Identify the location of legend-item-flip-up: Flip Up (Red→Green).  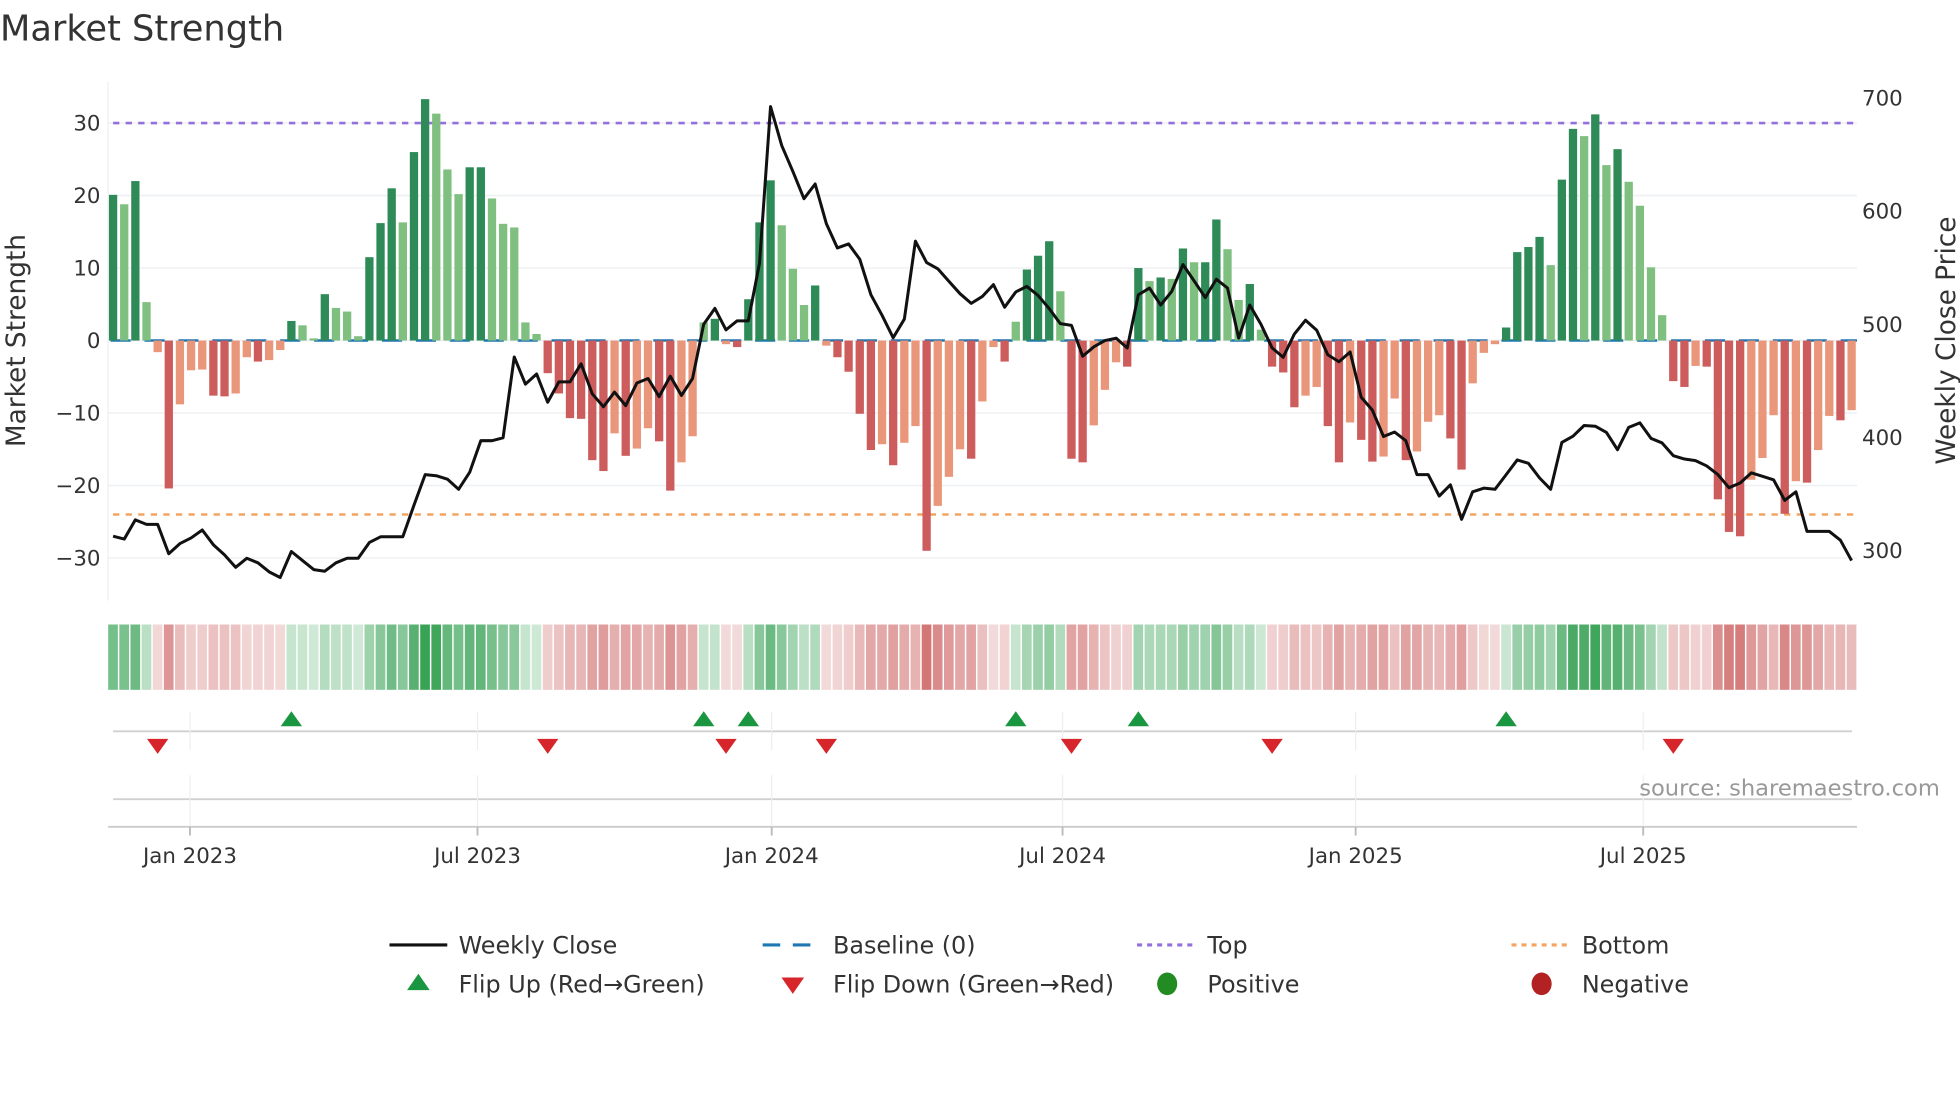
(556, 985).